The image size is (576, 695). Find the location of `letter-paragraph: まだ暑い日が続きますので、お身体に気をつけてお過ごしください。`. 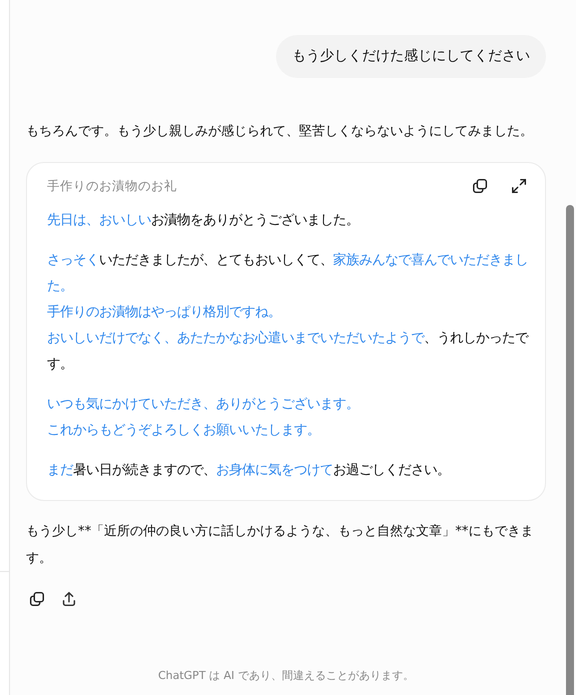

letter-paragraph: まだ暑い日が続きますので、お身体に気をつけてお過ごしください。 is located at coordinates (249, 471).